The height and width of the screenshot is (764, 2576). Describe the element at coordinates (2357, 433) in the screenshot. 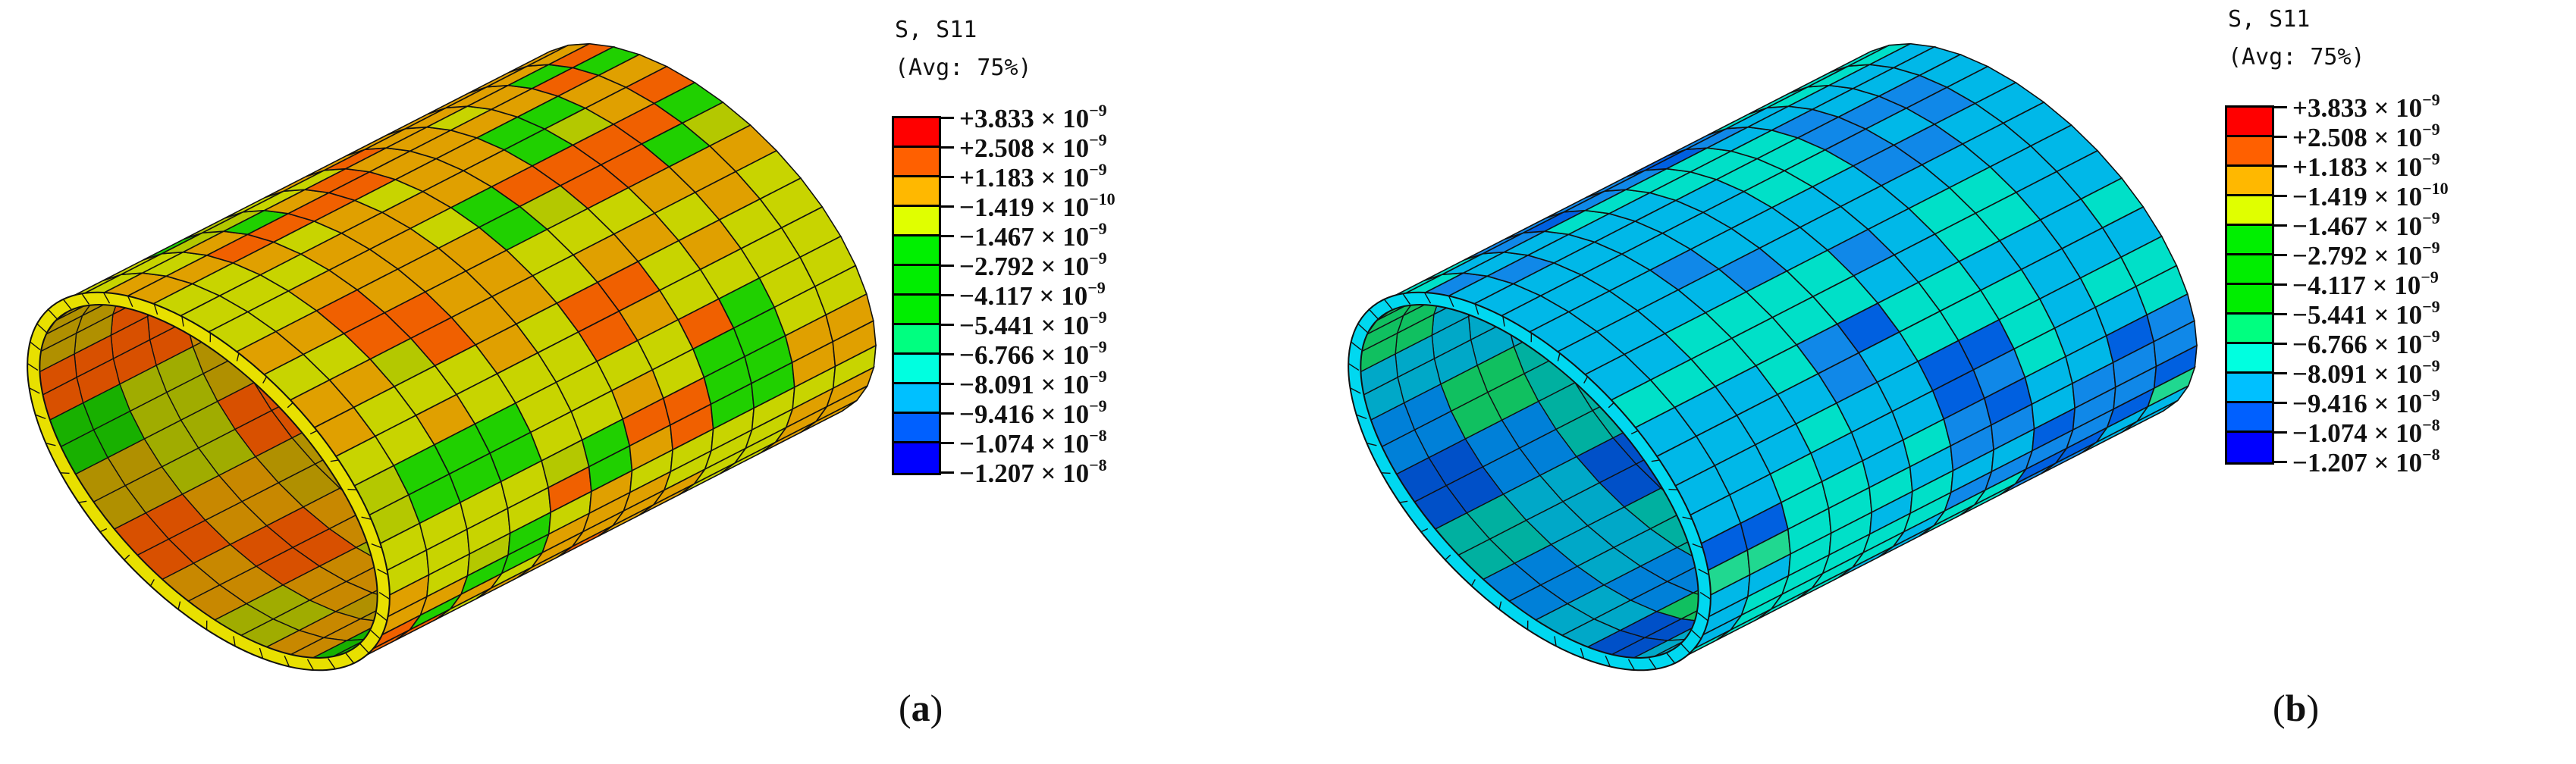

I see `legend-value: −1.074 × 10` at that location.